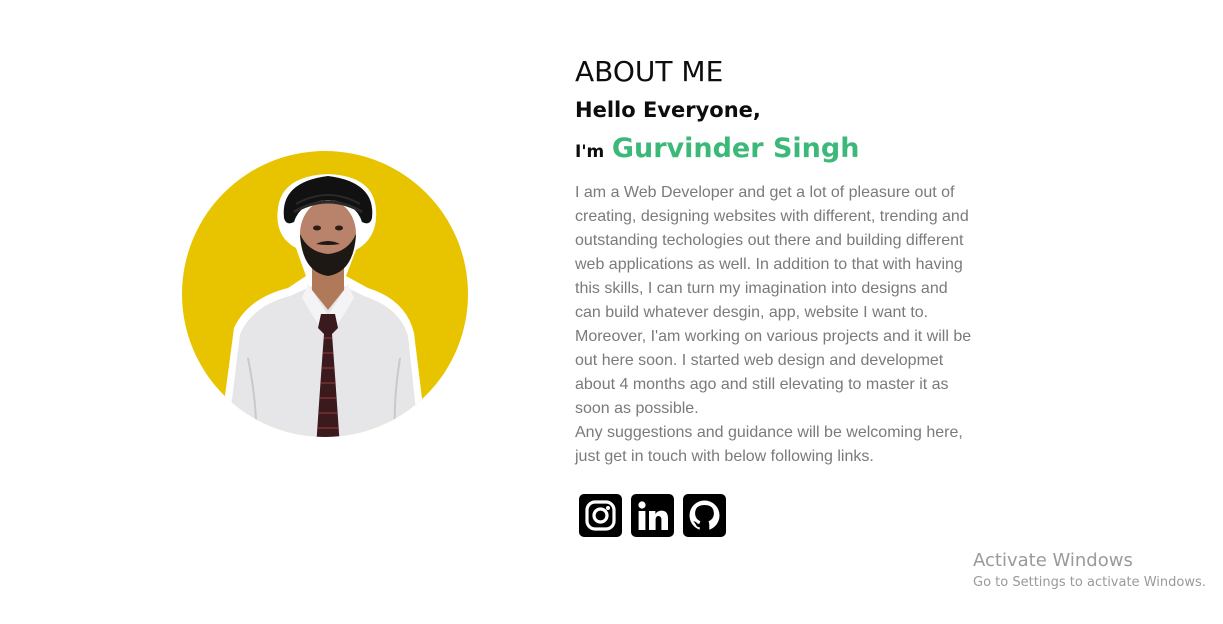  I want to click on about-heading: ABOUT ME, so click(649, 71).